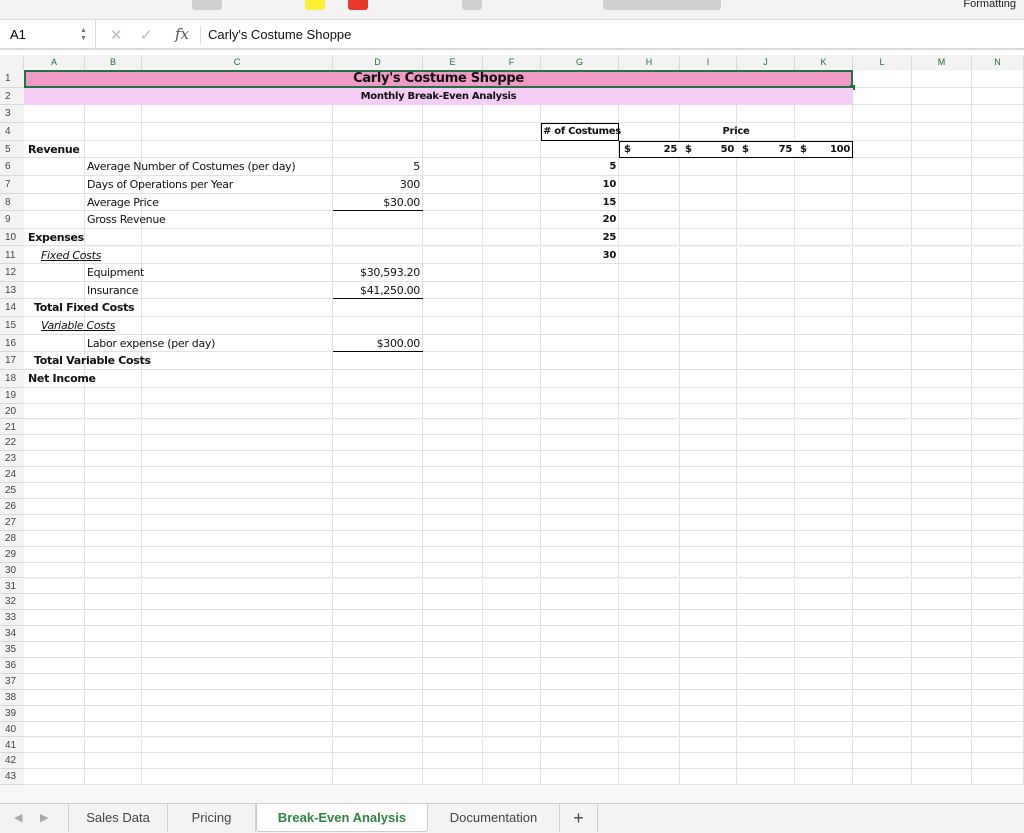 The image size is (1024, 833). What do you see at coordinates (649, 777) in the screenshot?
I see `cell-H43` at bounding box center [649, 777].